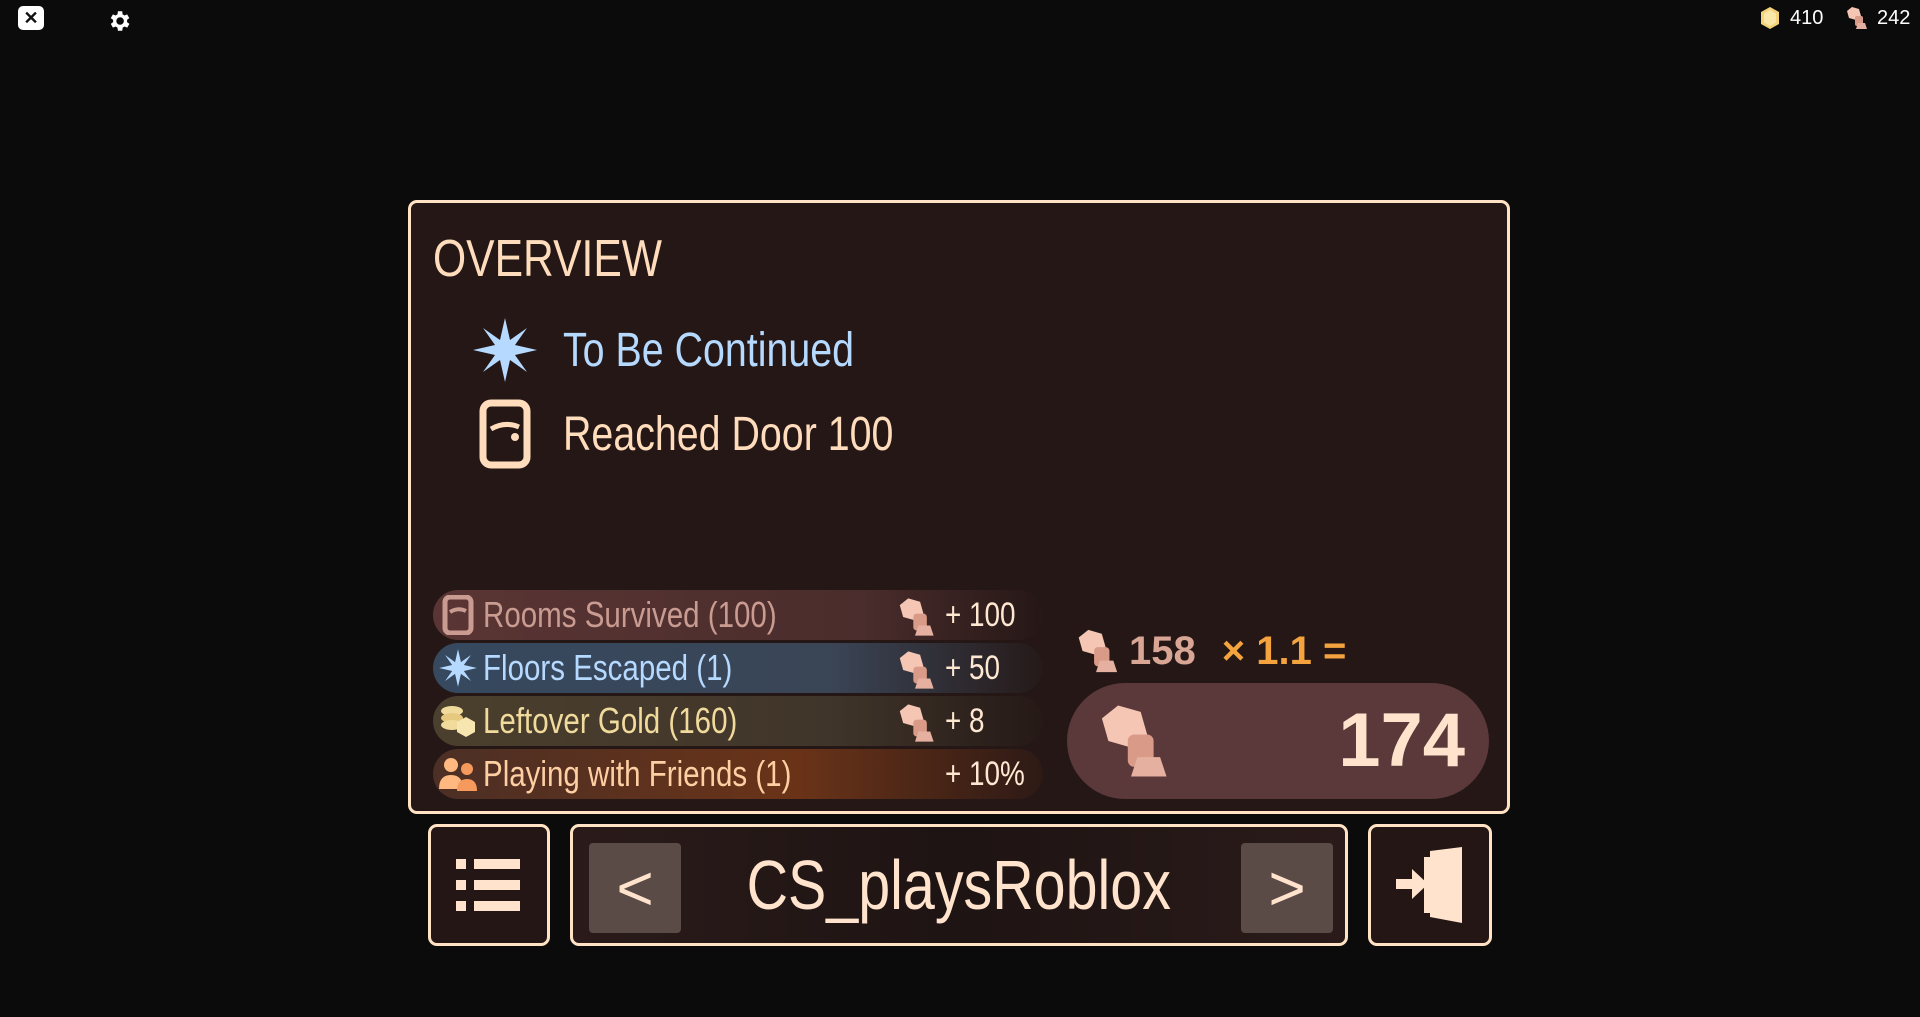 This screenshot has width=1920, height=1017. I want to click on player-name: CS_playsRoblox, so click(959, 885).